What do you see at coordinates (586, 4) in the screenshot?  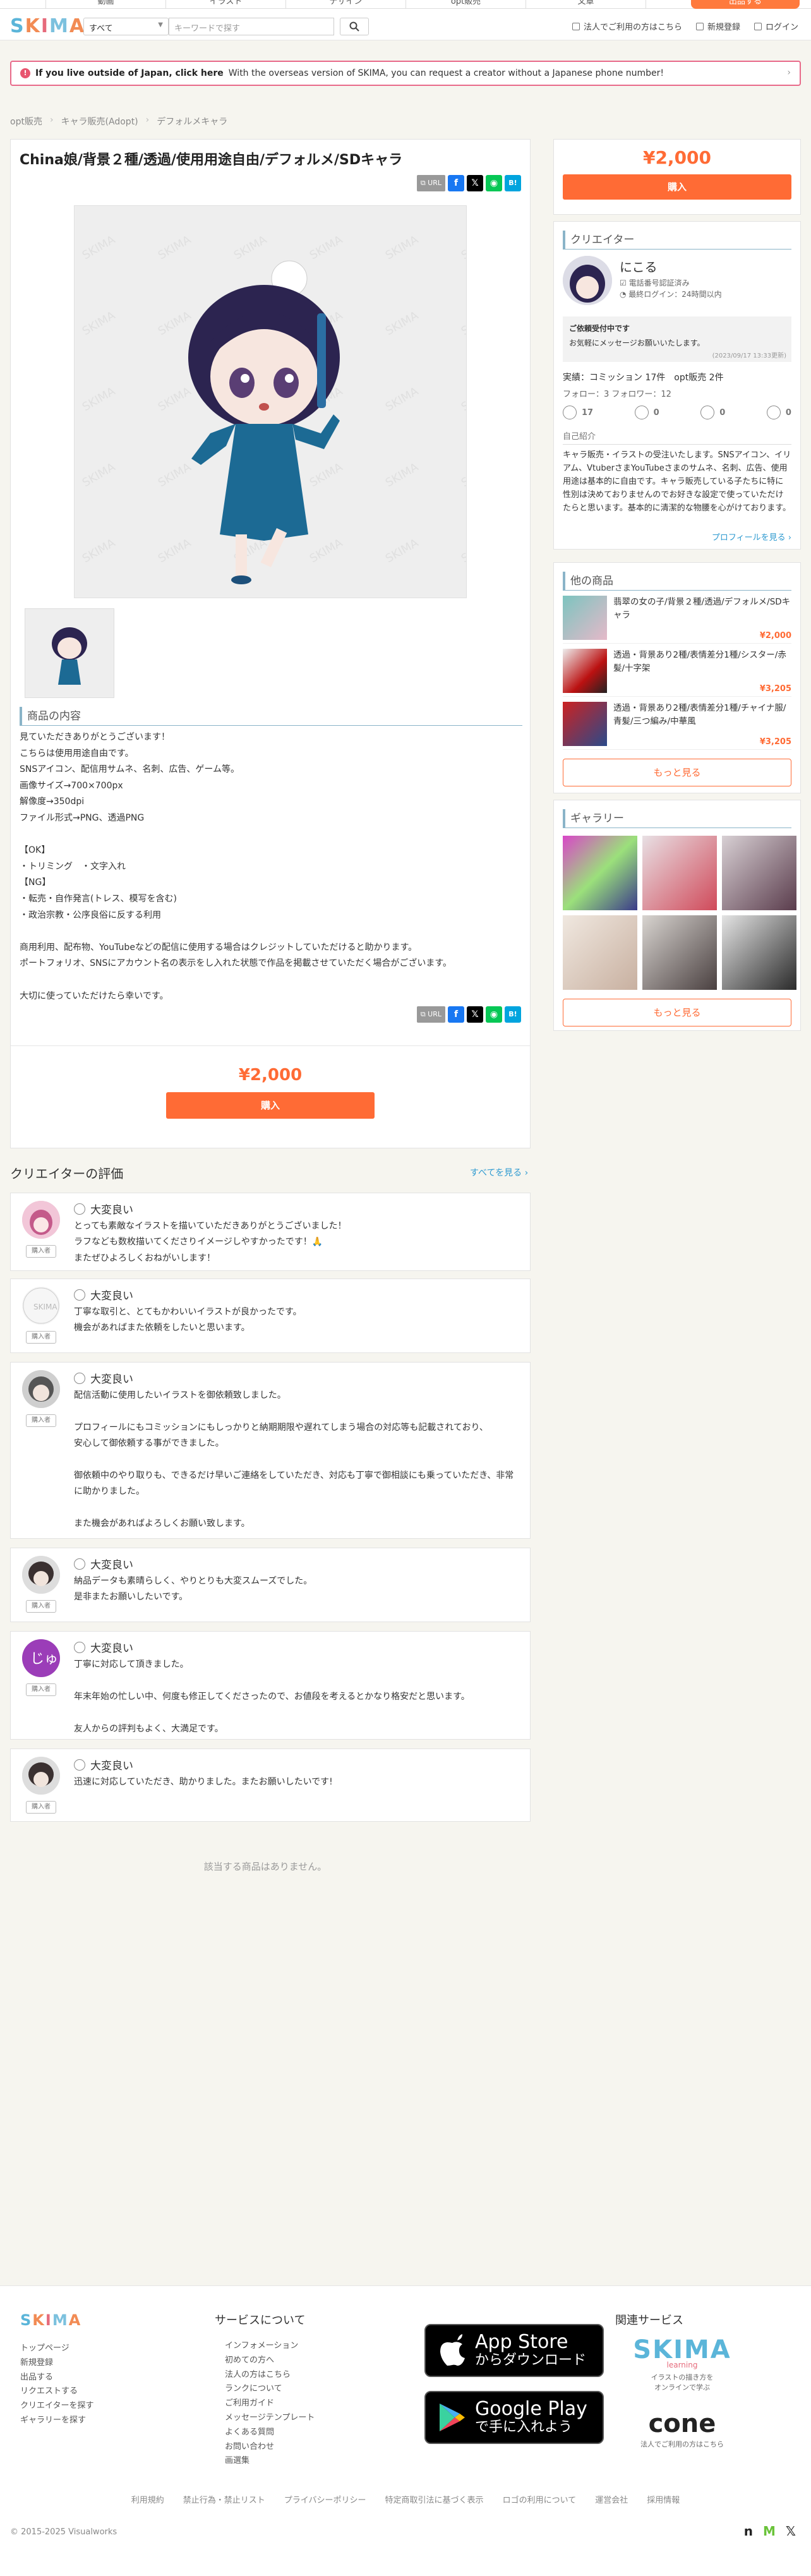 I see `nav-text: 文章` at bounding box center [586, 4].